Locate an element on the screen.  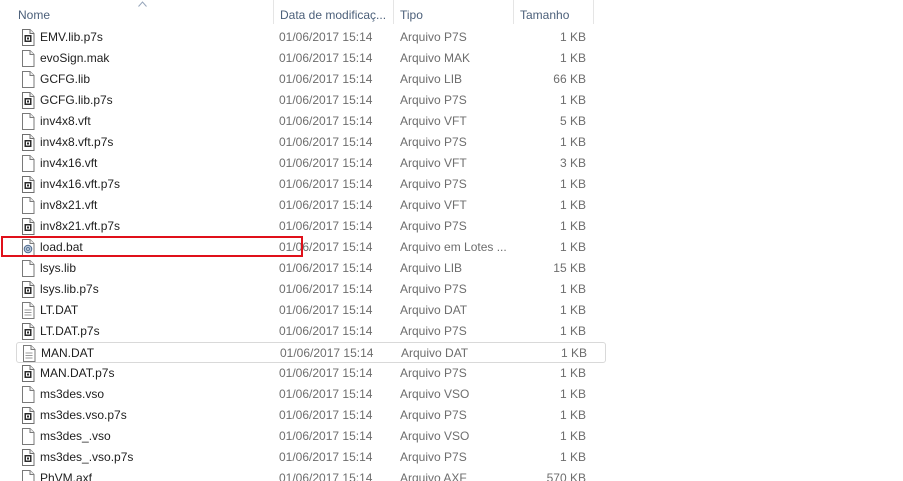
file-size: 15 KB is located at coordinates (569, 268).